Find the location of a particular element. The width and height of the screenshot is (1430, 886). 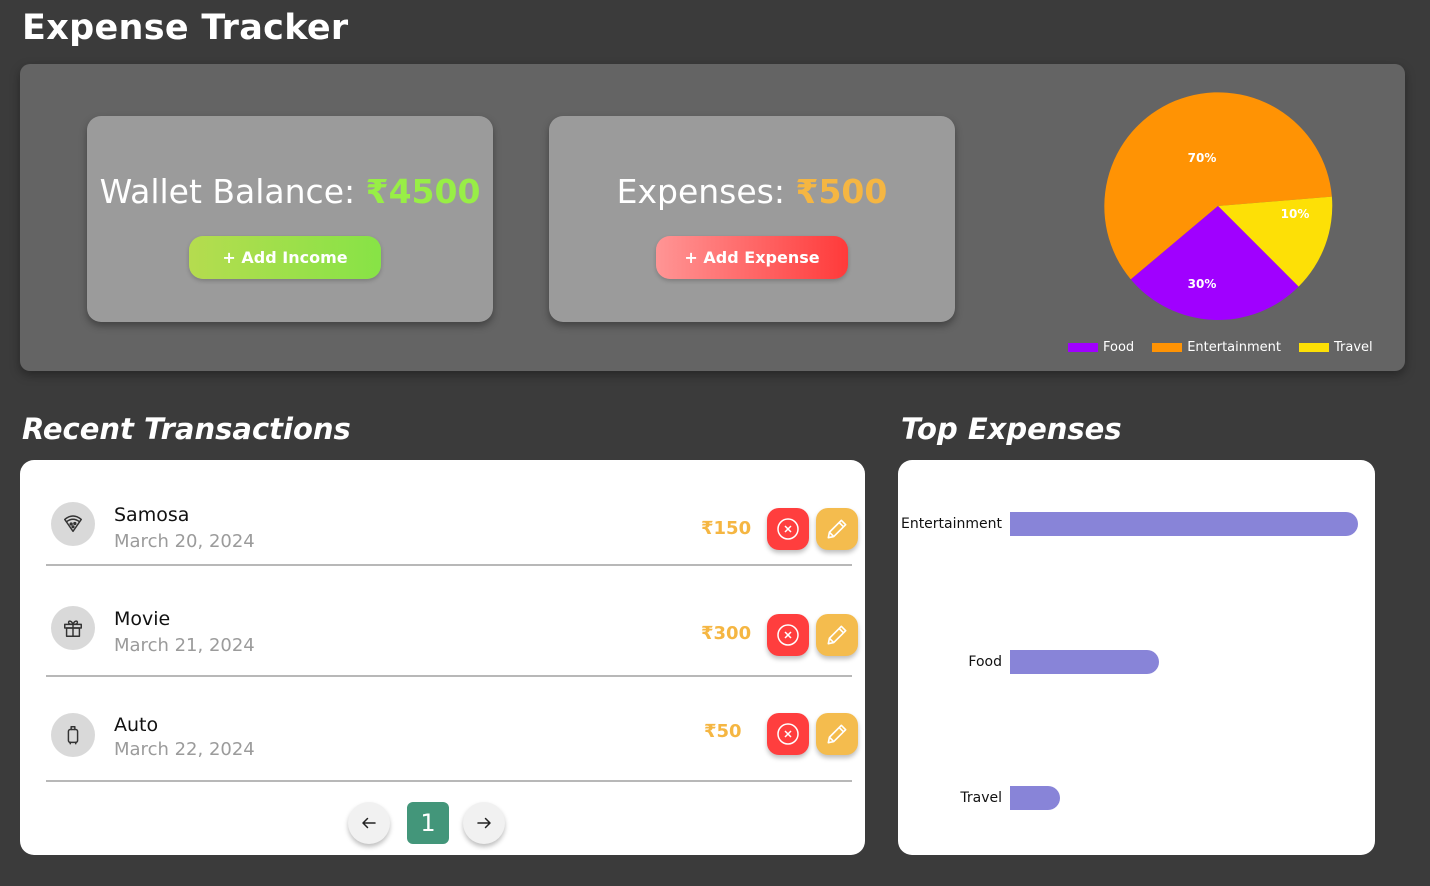

arrow-left-icon is located at coordinates (369, 823).